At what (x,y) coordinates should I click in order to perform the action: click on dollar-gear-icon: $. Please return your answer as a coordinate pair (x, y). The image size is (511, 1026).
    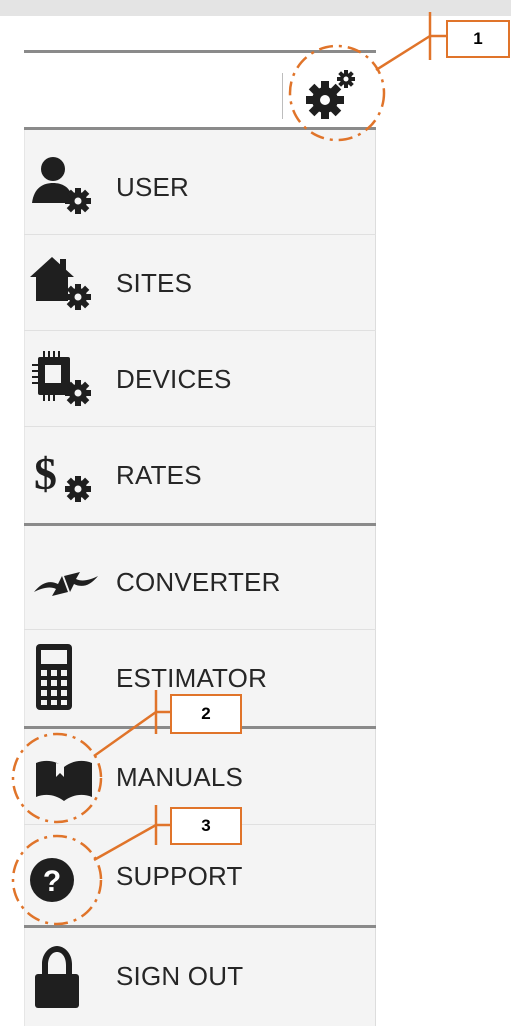
    Looking at the image, I should click on (65, 475).